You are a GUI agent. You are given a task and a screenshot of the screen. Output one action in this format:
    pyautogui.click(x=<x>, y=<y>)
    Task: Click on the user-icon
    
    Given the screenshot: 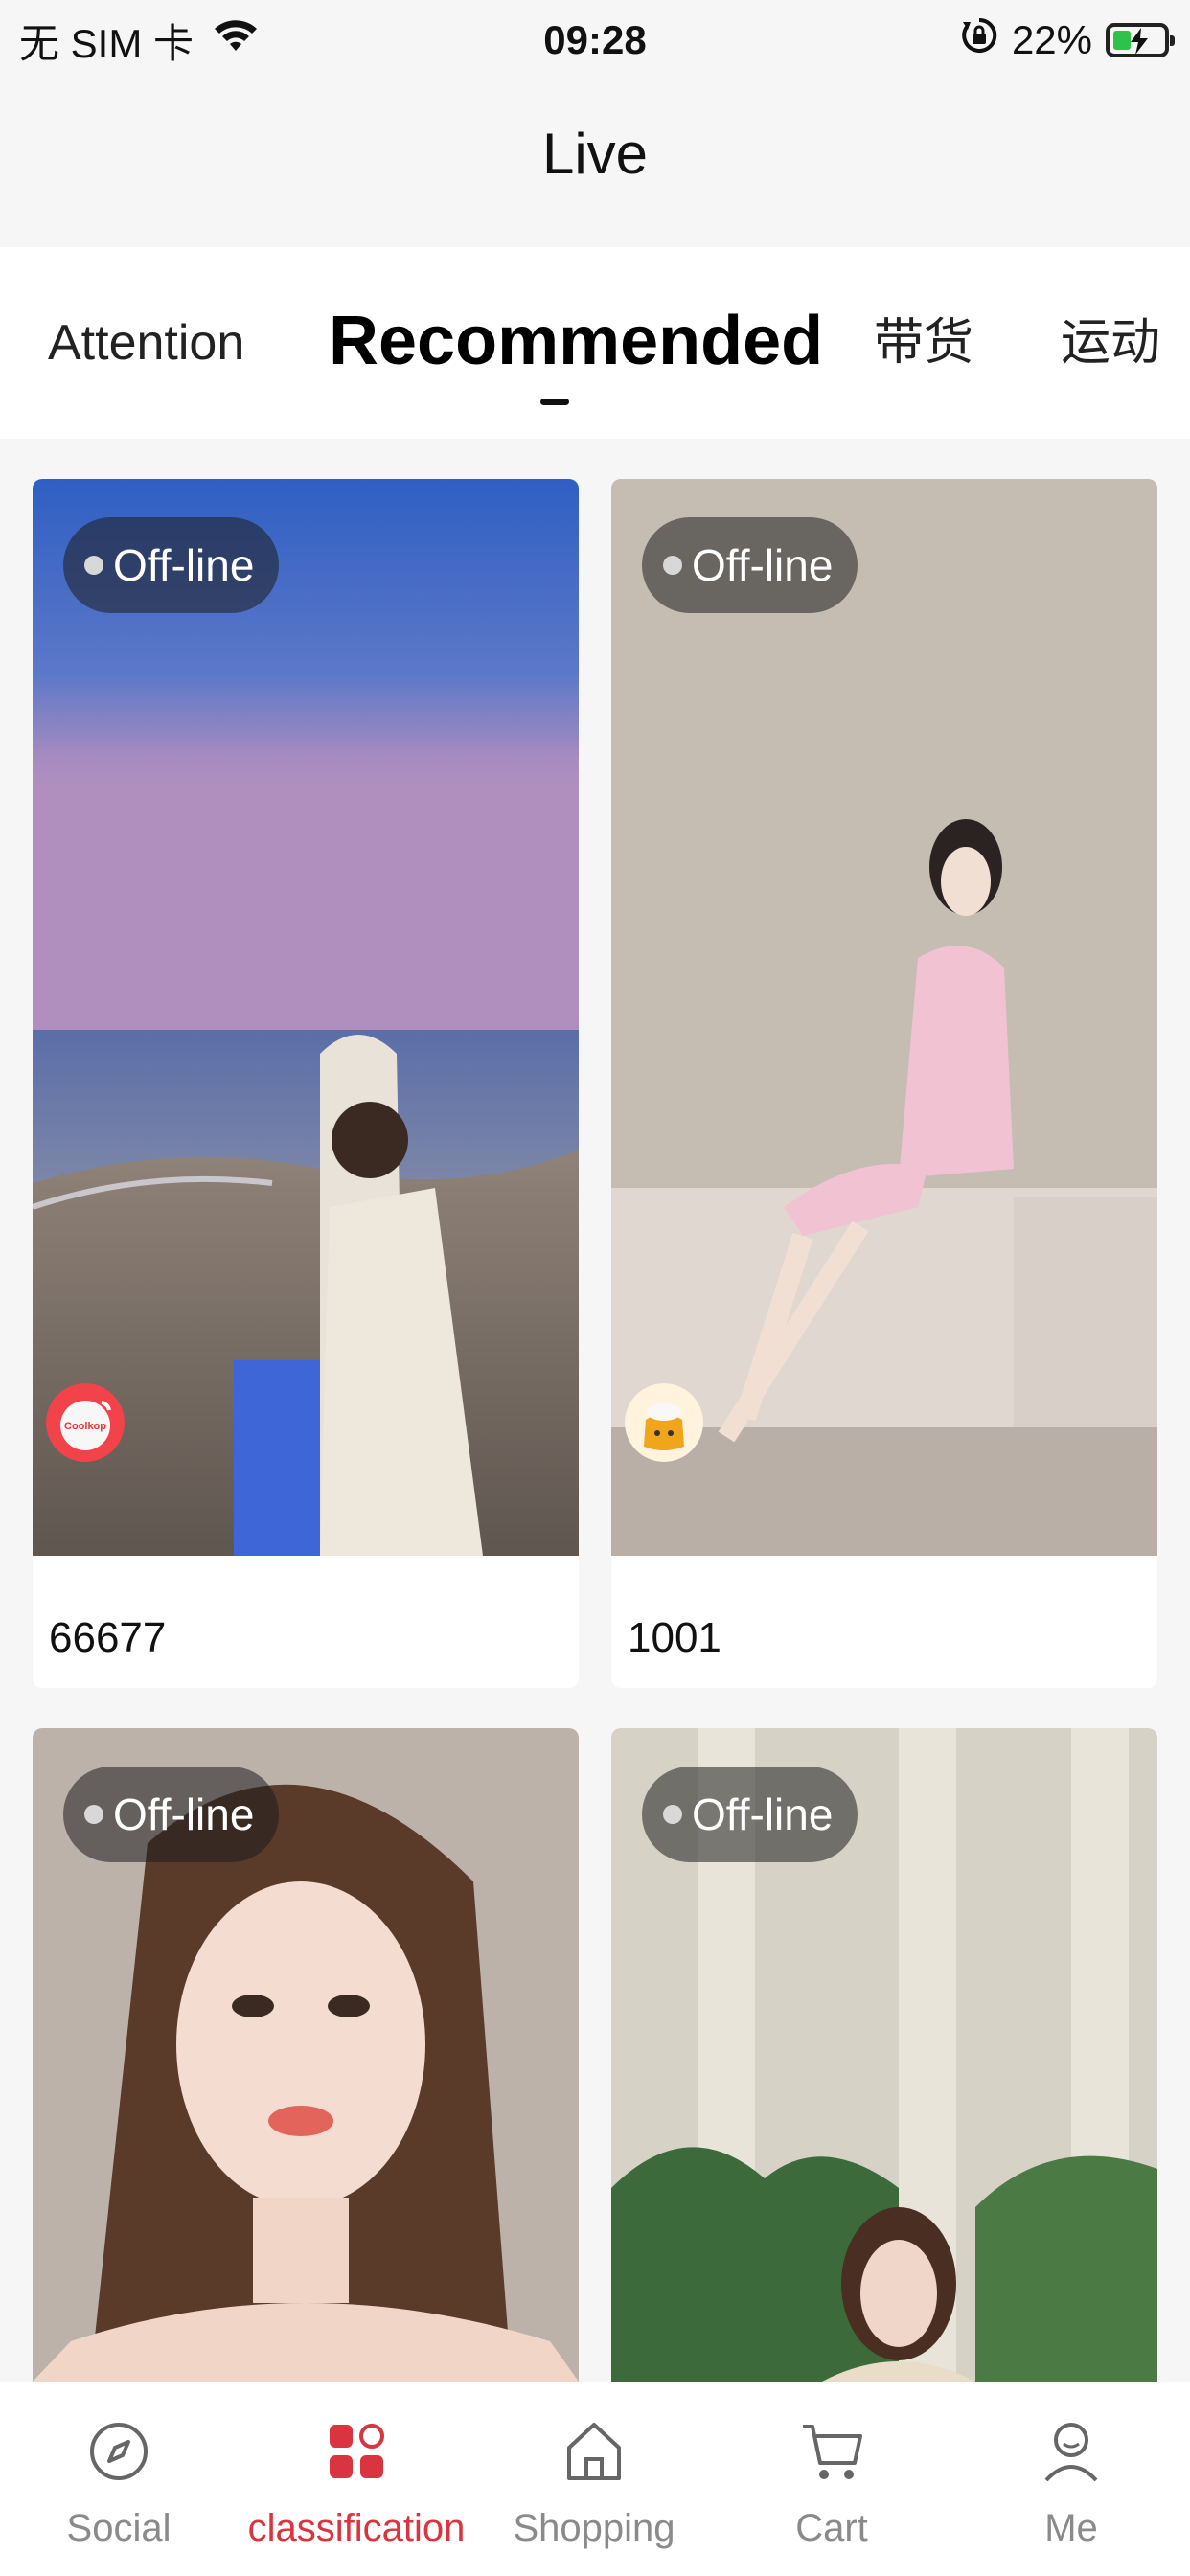 What is the action you would take?
    pyautogui.click(x=1071, y=2453)
    